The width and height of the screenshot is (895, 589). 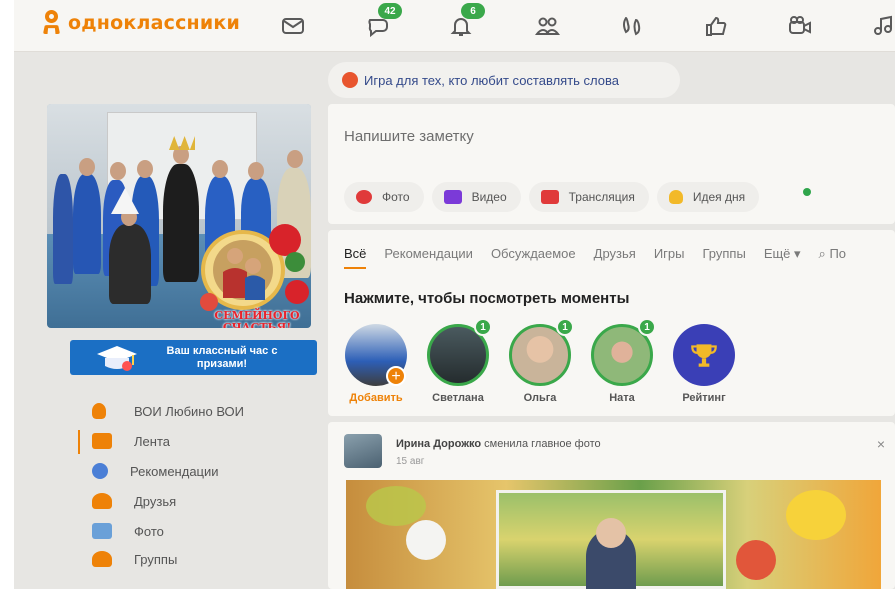 I want to click on guests-icon, so click(x=632, y=26).